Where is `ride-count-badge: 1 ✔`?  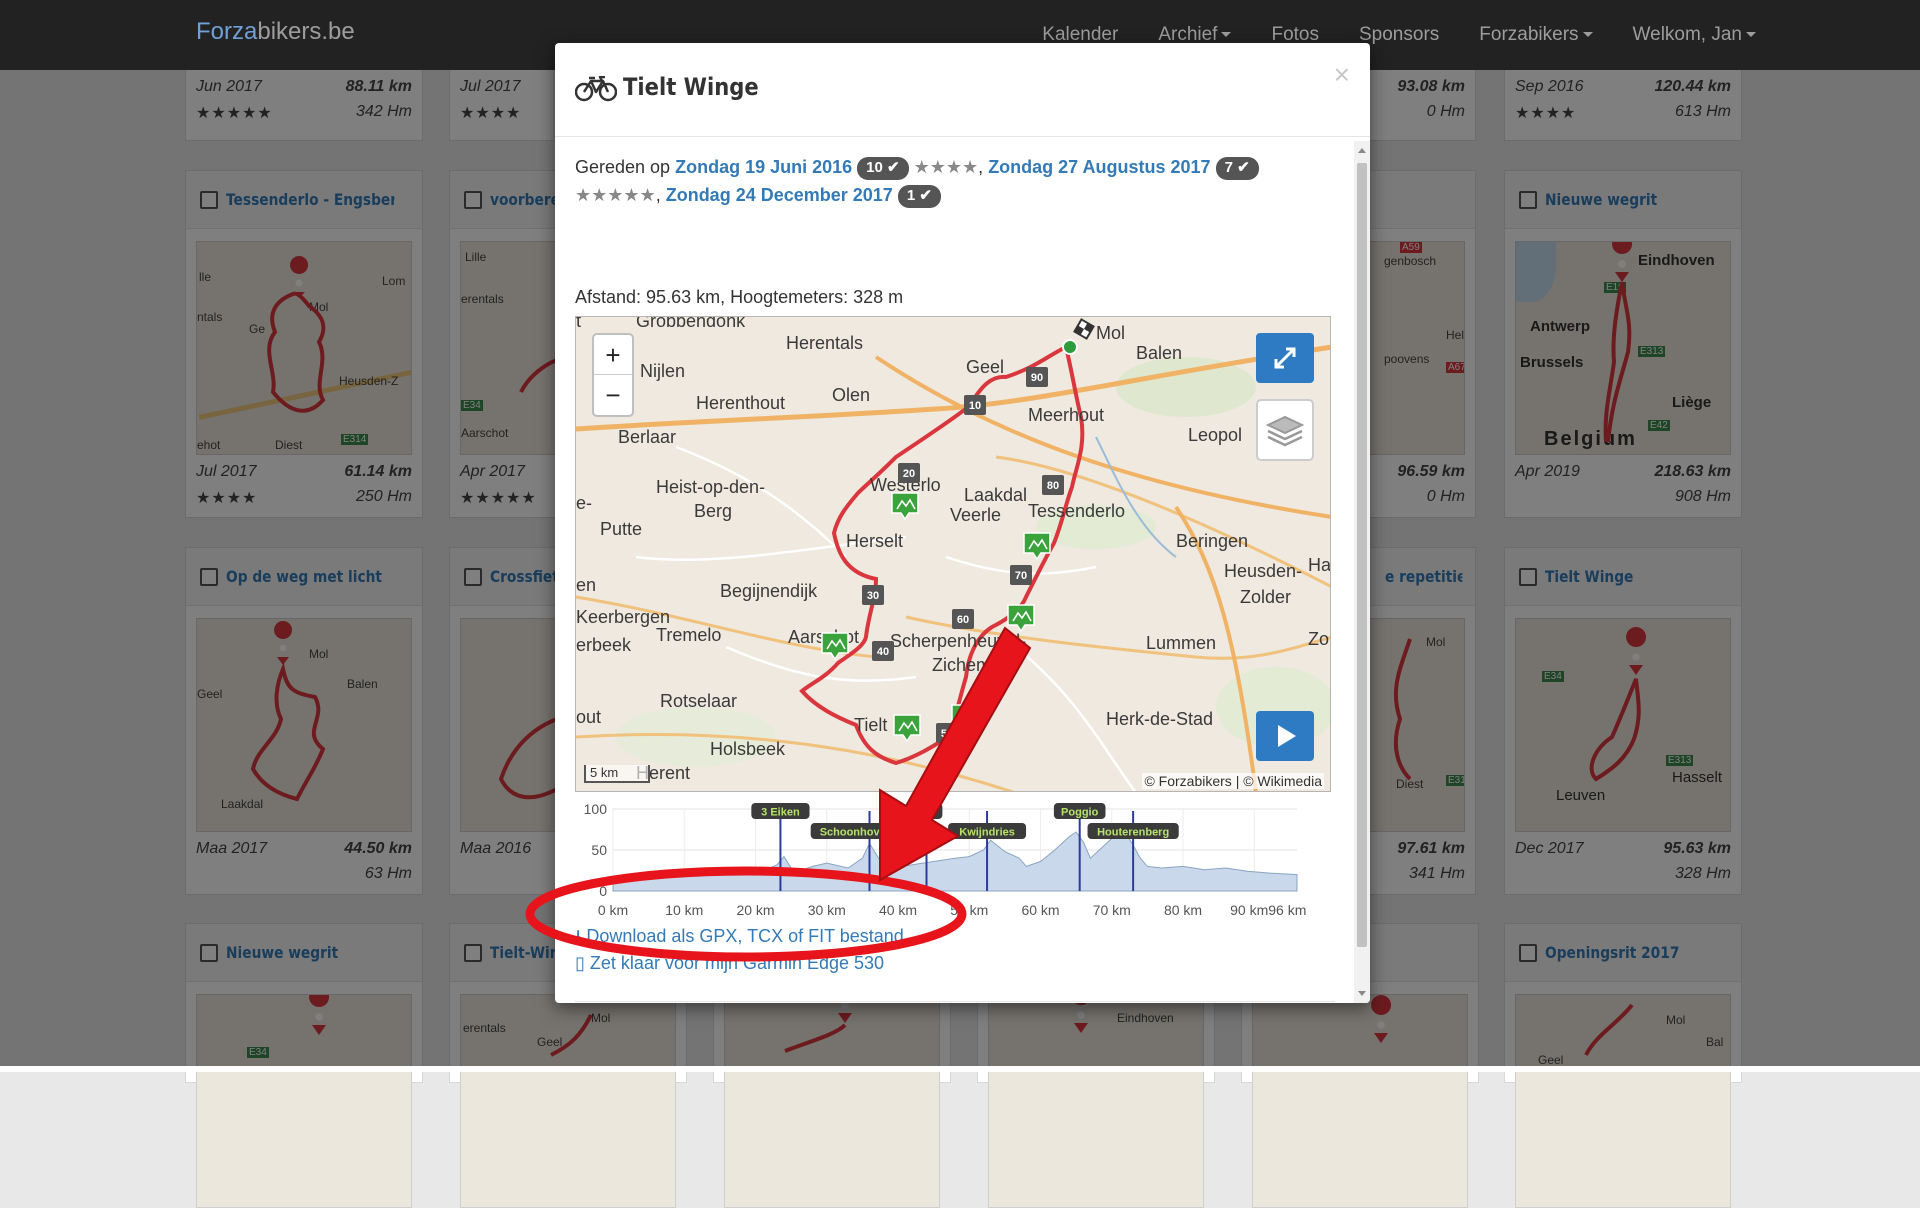 ride-count-badge: 1 ✔ is located at coordinates (919, 196).